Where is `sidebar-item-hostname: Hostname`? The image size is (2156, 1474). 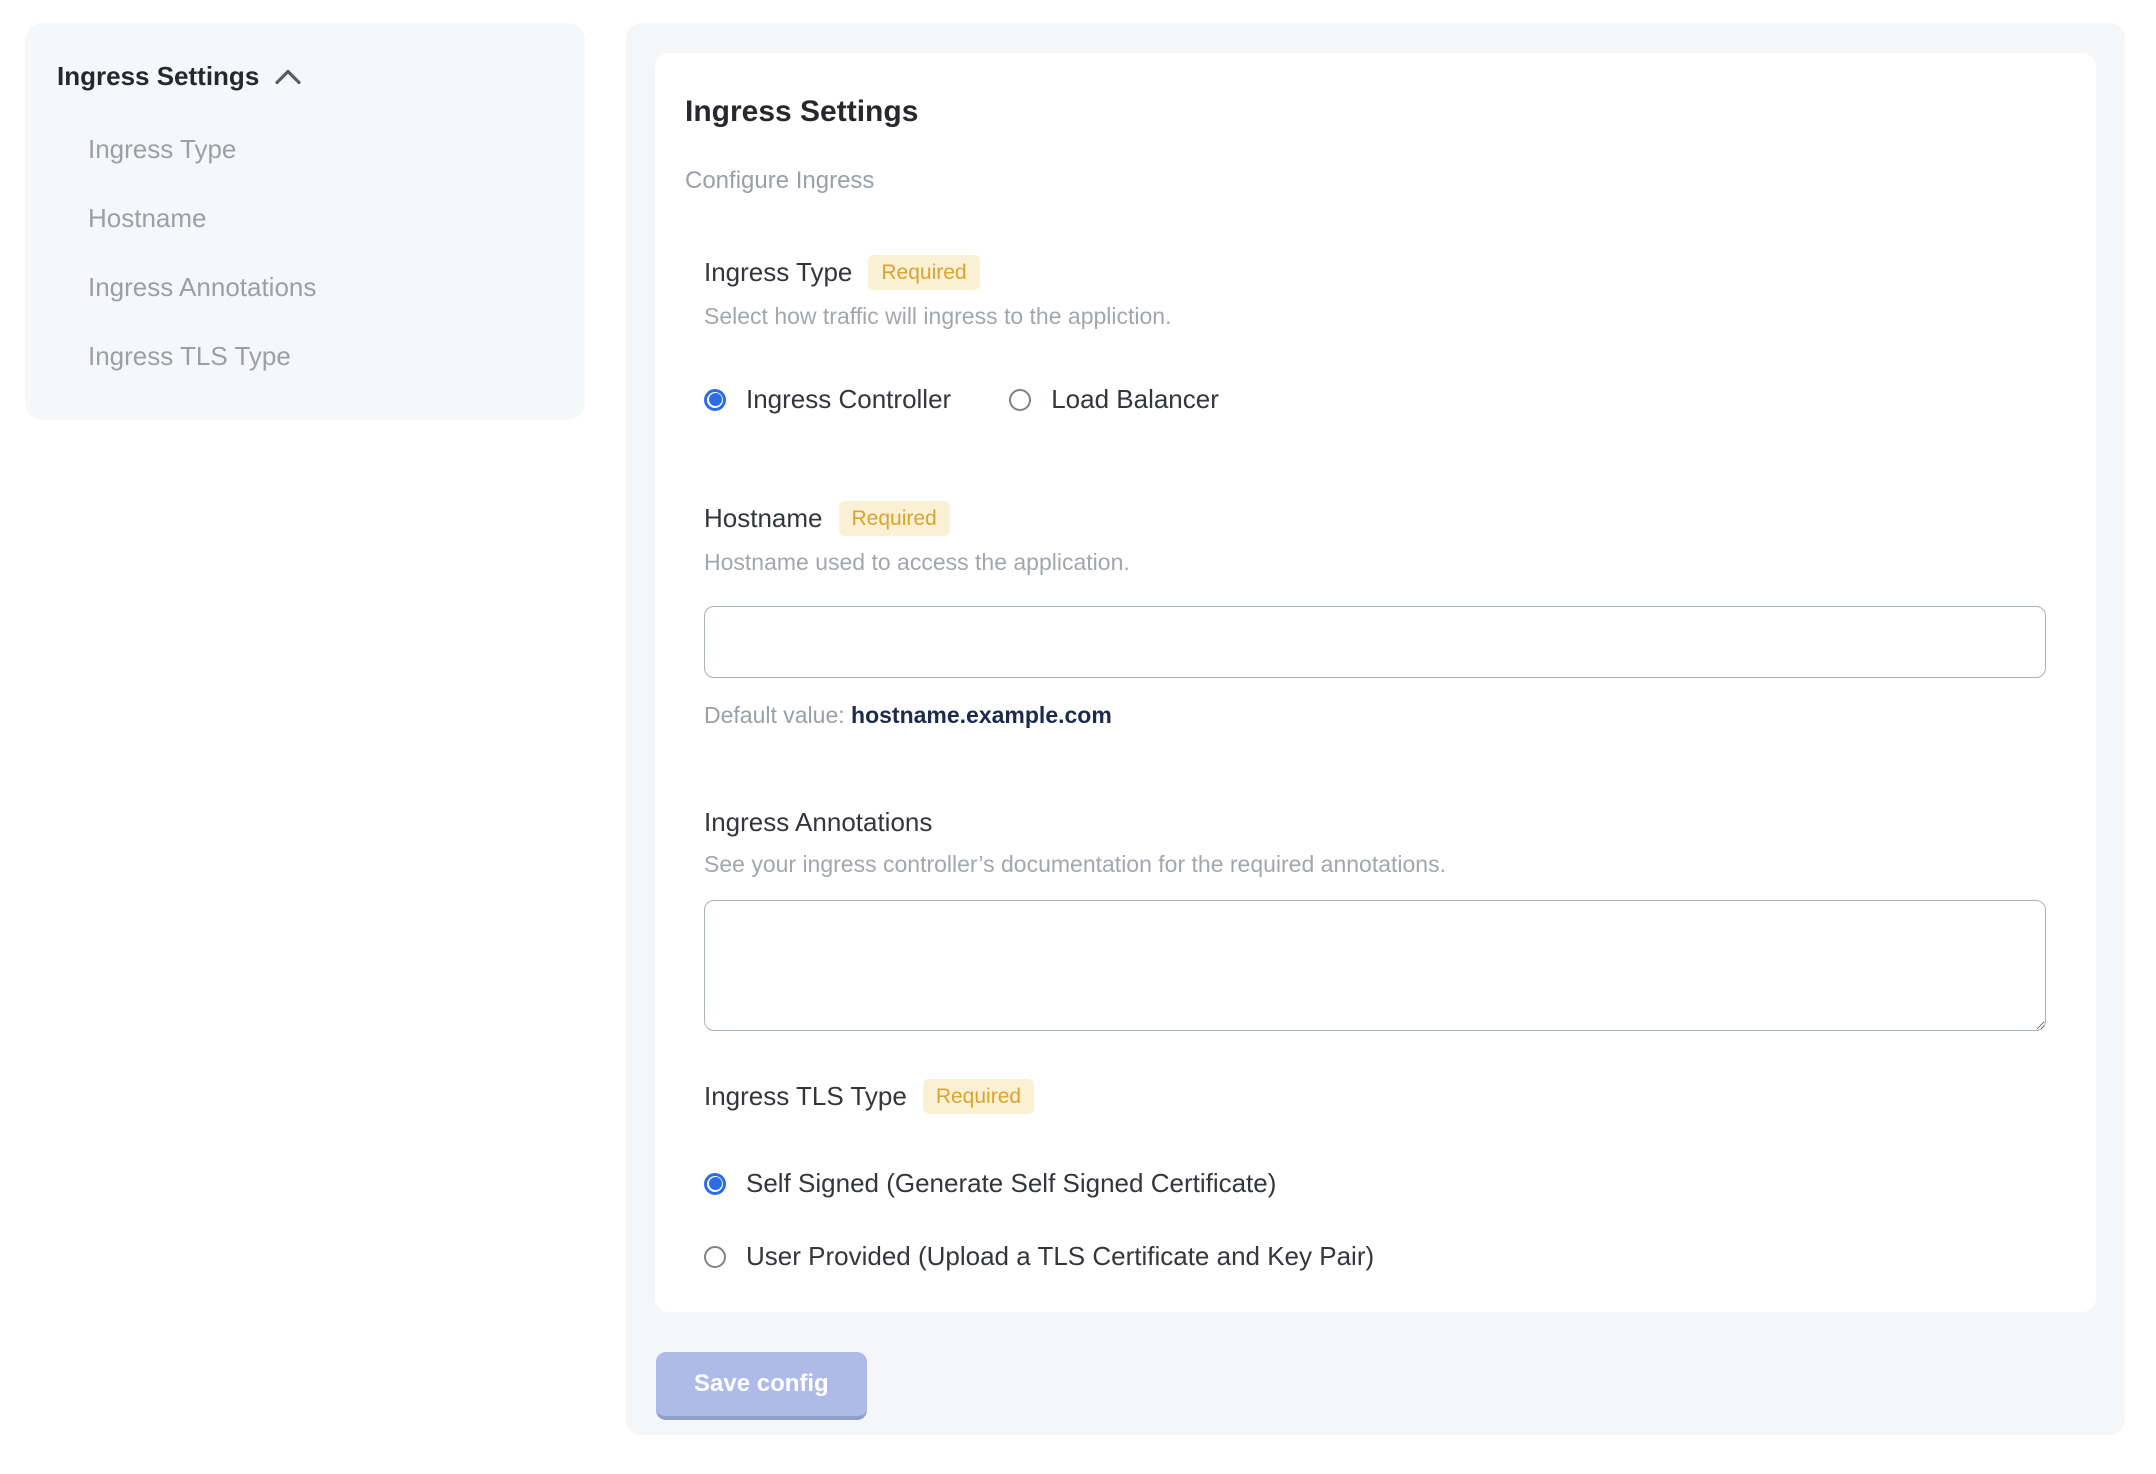 sidebar-item-hostname: Hostname is located at coordinates (320, 218).